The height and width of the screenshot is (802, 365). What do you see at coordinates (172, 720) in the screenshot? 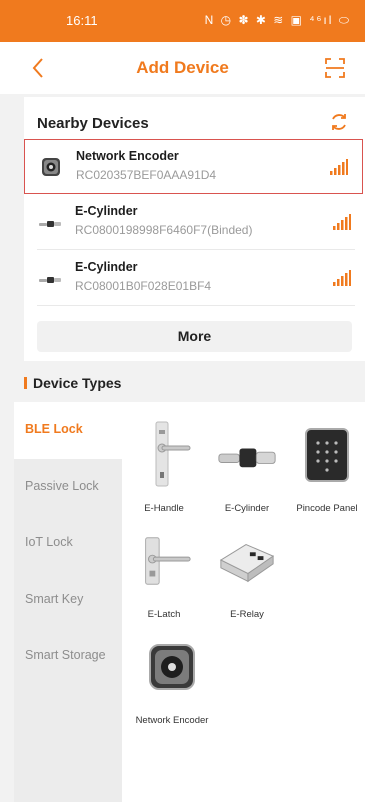
I see `device-type-label: Network Encoder` at bounding box center [172, 720].